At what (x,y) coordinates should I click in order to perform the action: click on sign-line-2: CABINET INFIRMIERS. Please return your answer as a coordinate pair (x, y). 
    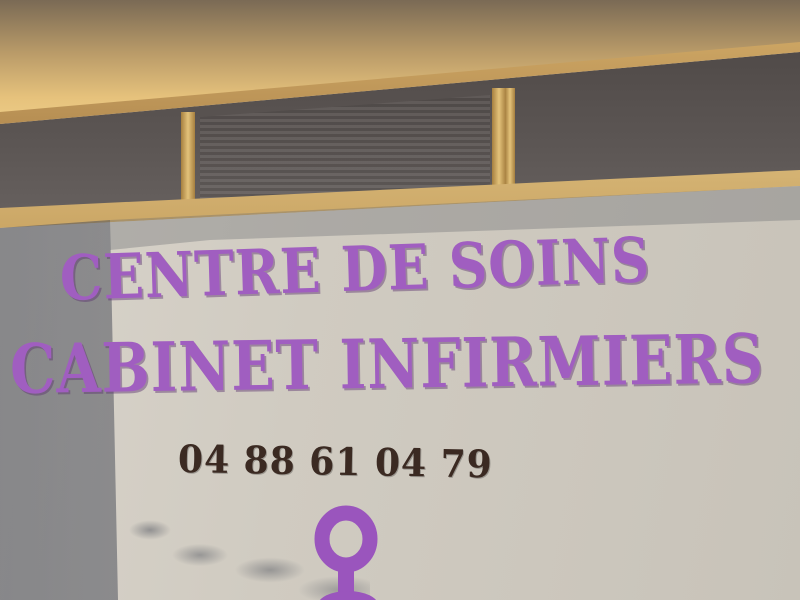
    Looking at the image, I should click on (387, 364).